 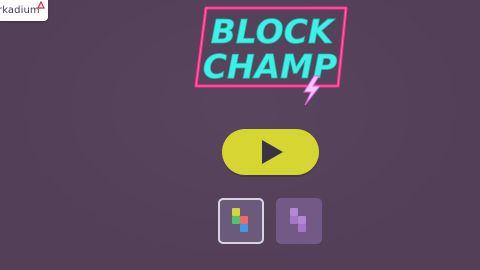 I want to click on colored-blocks-icon, so click(x=240, y=220).